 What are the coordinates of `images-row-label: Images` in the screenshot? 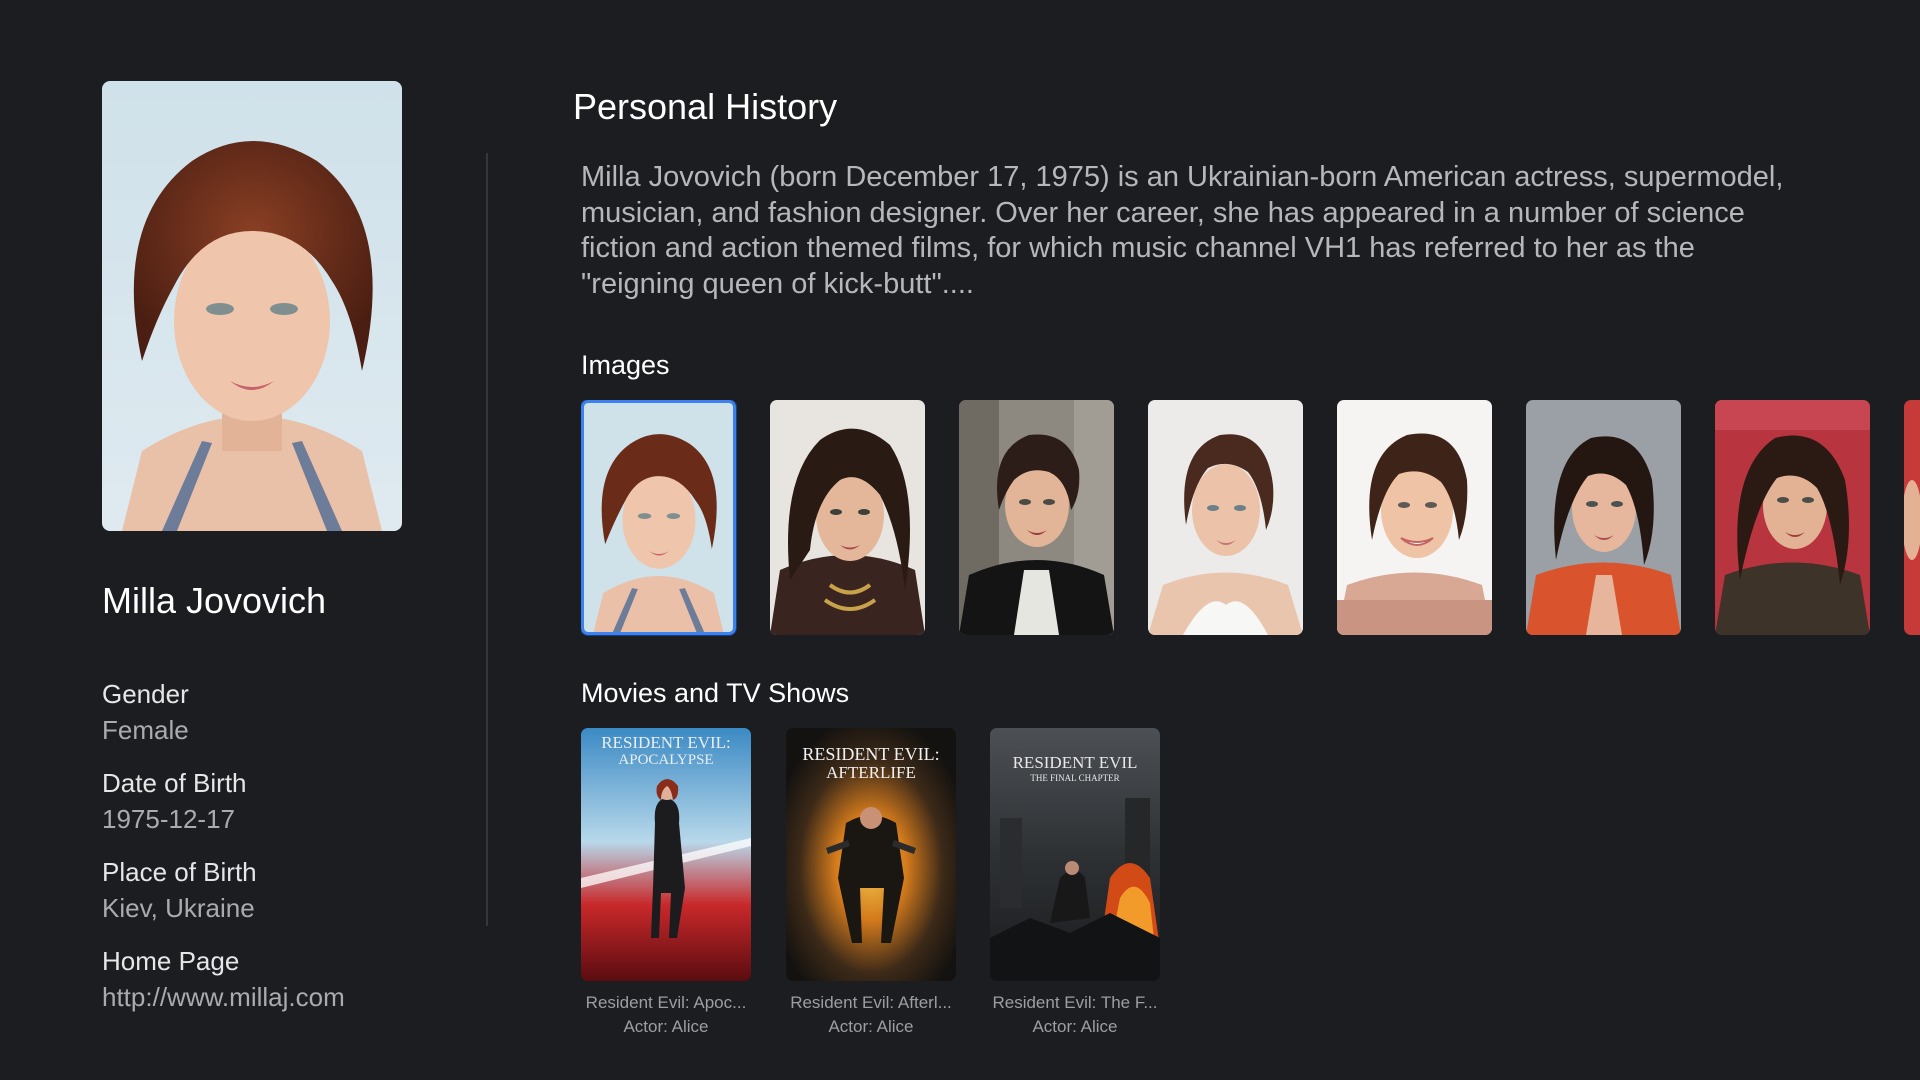 It's located at (625, 365).